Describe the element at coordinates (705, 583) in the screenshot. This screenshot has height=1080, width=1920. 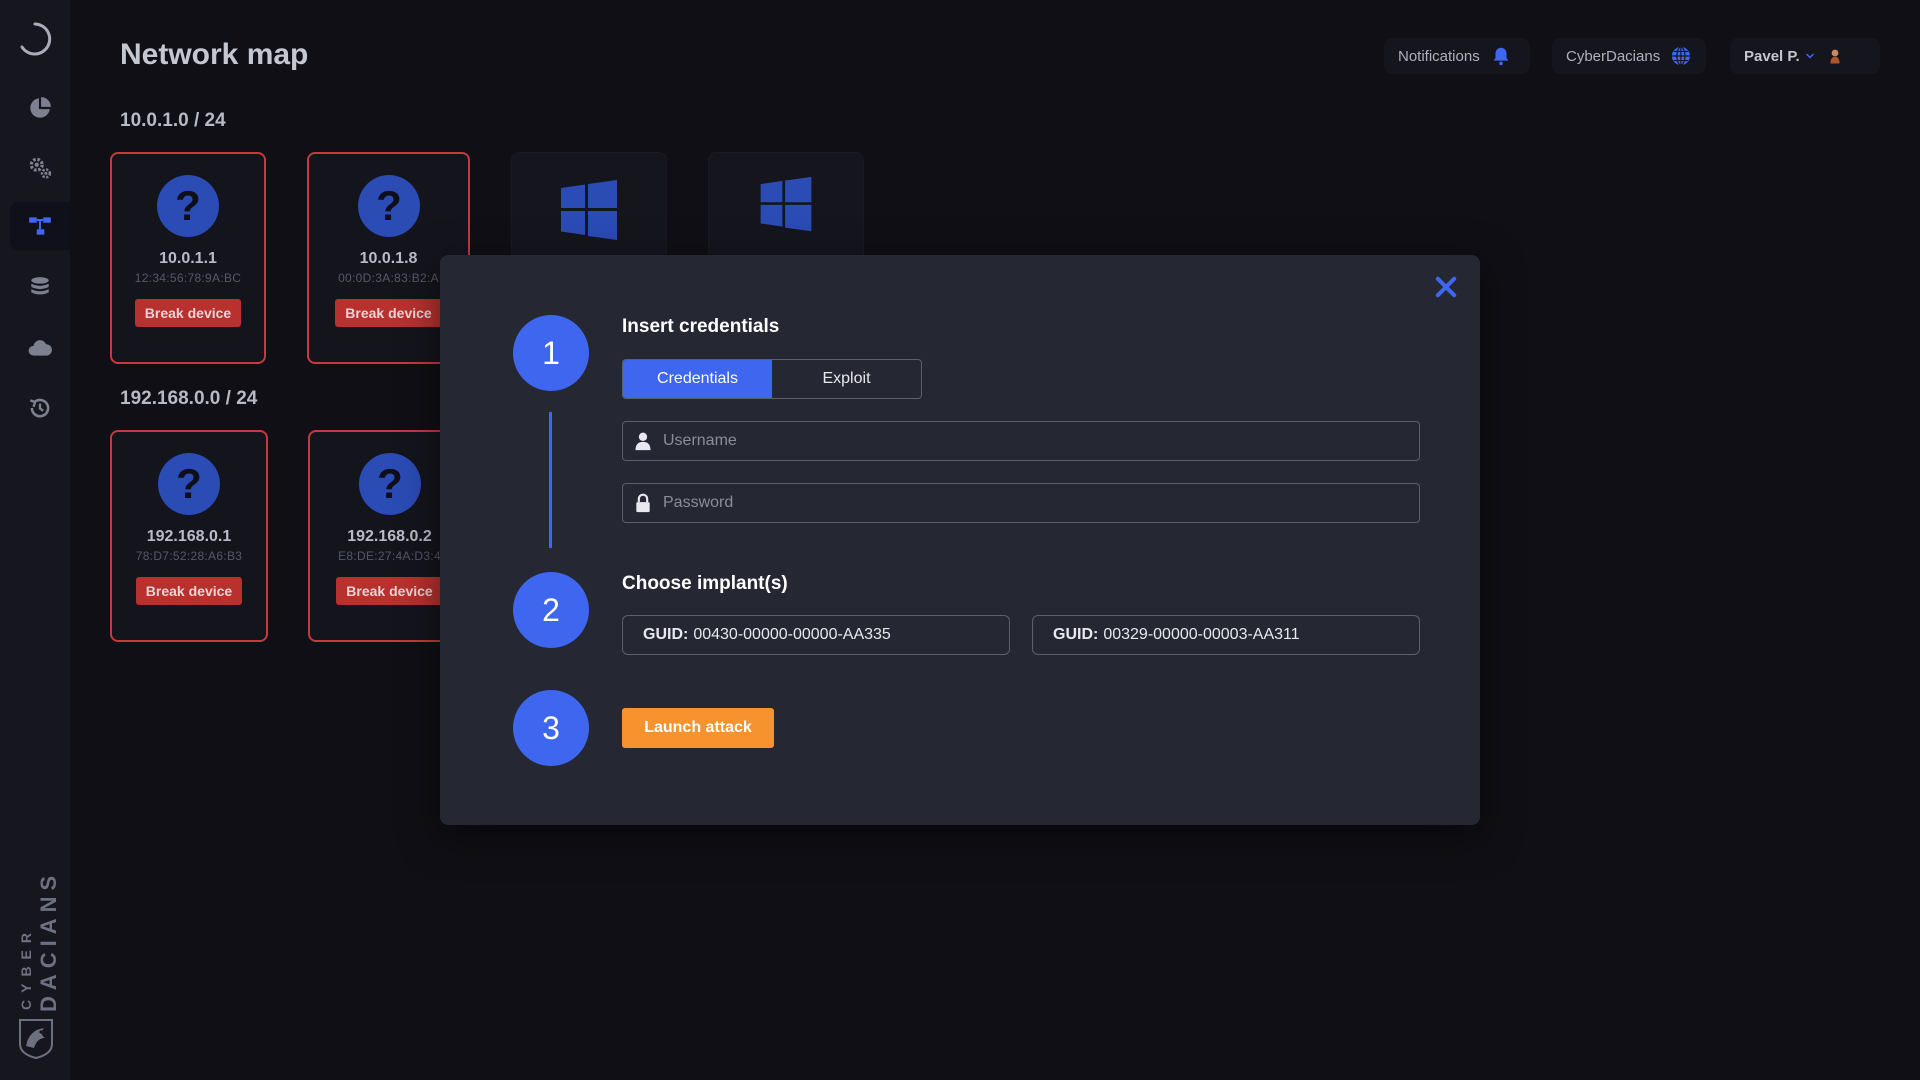
I see `step-title: Choose implant(s)` at that location.